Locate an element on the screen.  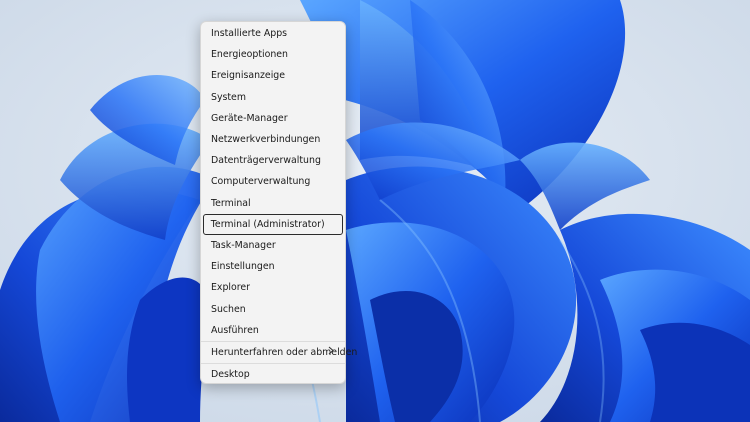
menu-item-settings: Einstellungen is located at coordinates (273, 266).